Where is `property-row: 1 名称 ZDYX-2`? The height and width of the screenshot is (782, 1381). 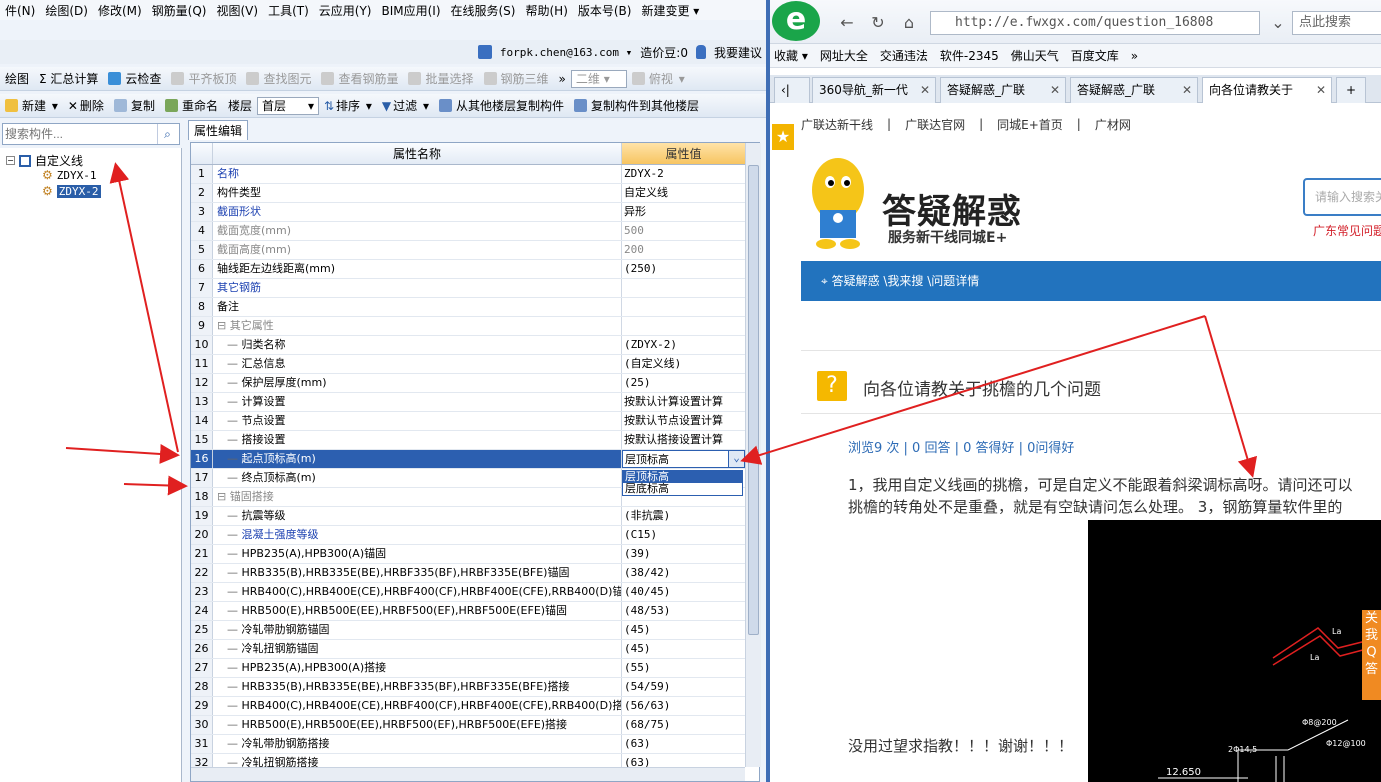 property-row: 1 名称 ZDYX-2 is located at coordinates (468, 174).